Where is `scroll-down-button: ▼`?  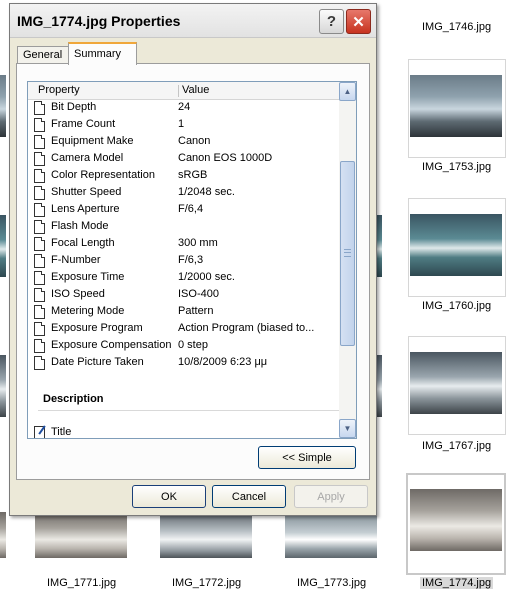
scroll-down-button: ▼ is located at coordinates (347, 428).